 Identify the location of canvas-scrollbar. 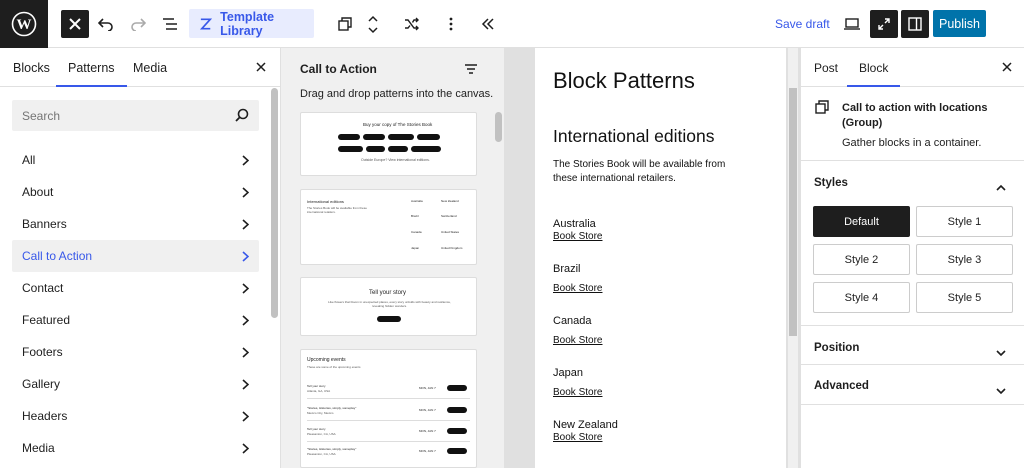
(793, 258).